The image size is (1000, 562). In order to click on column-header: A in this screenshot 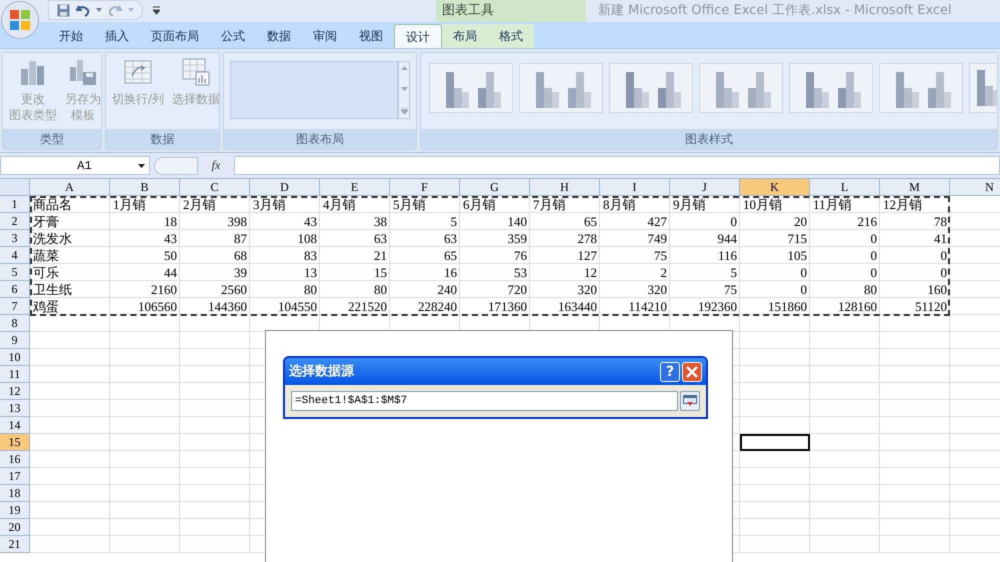, I will do `click(70, 187)`.